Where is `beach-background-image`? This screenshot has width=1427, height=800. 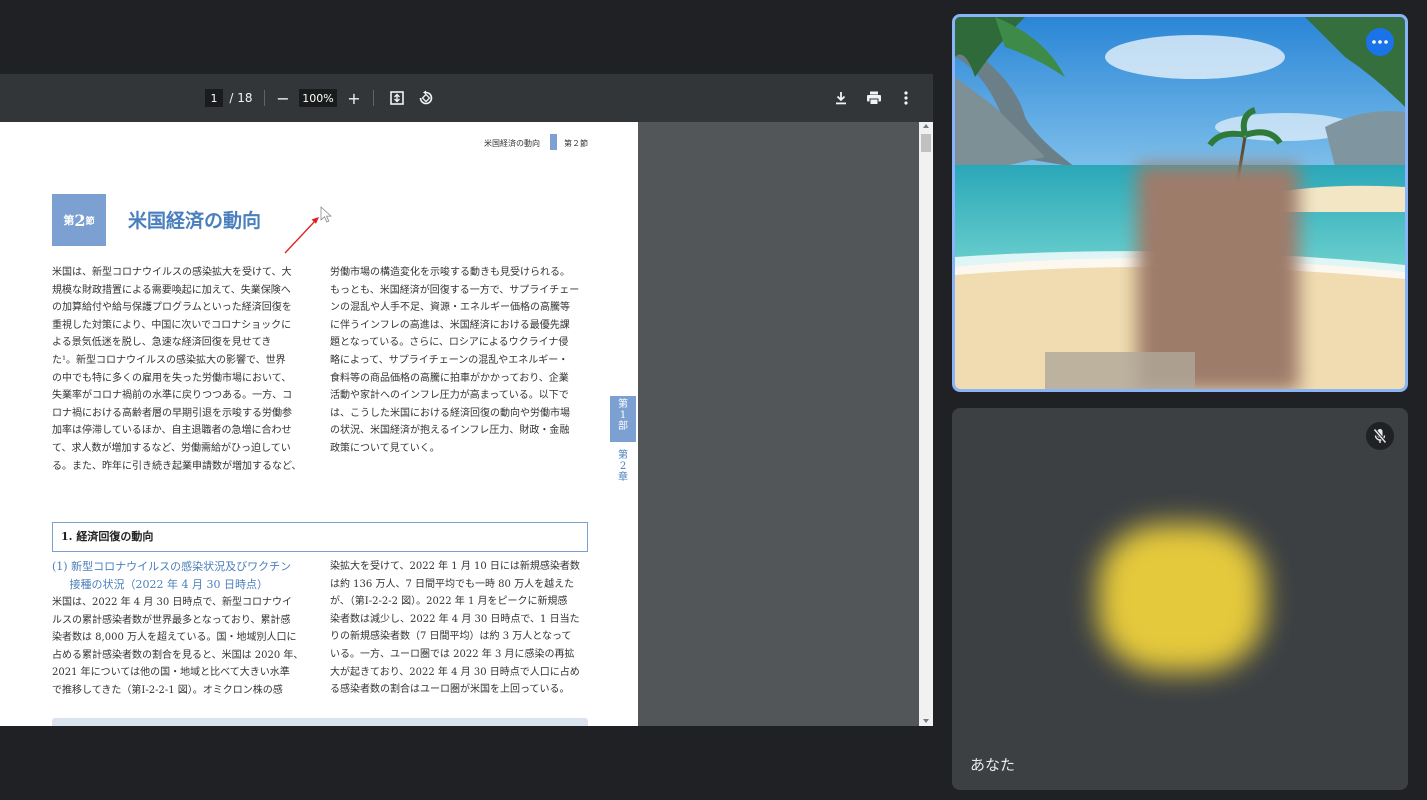 beach-background-image is located at coordinates (1180, 203).